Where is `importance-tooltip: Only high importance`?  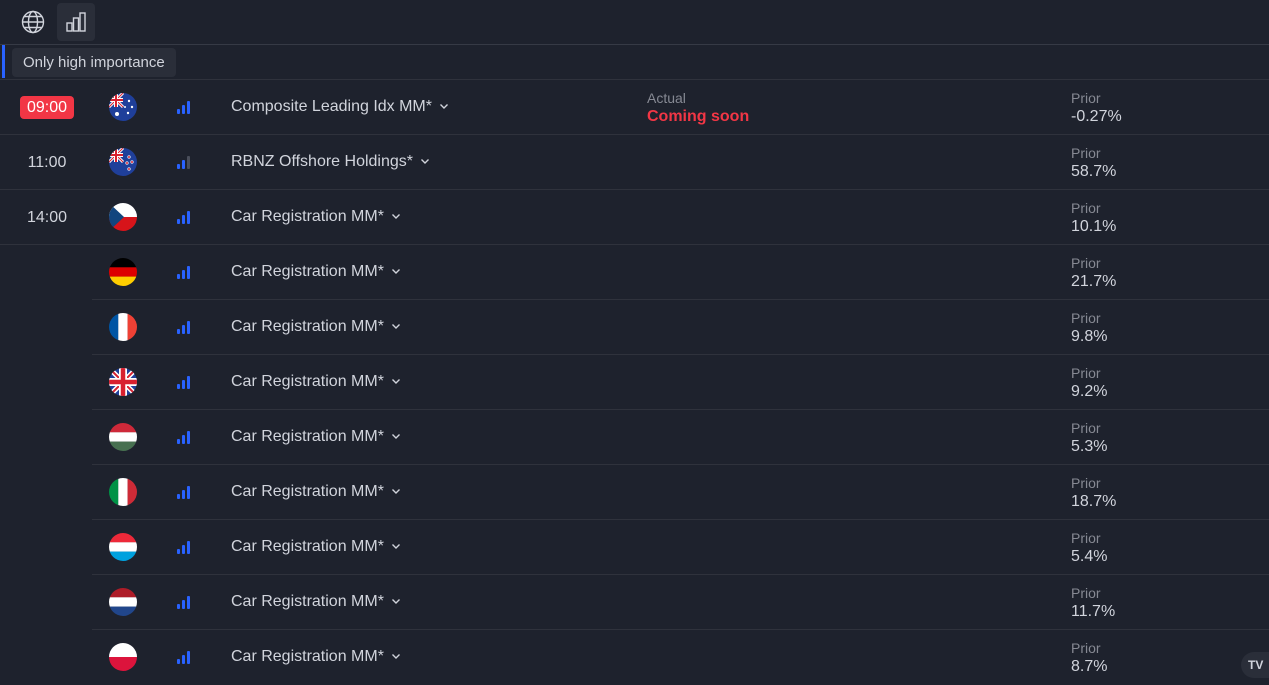
importance-tooltip: Only high importance is located at coordinates (94, 62).